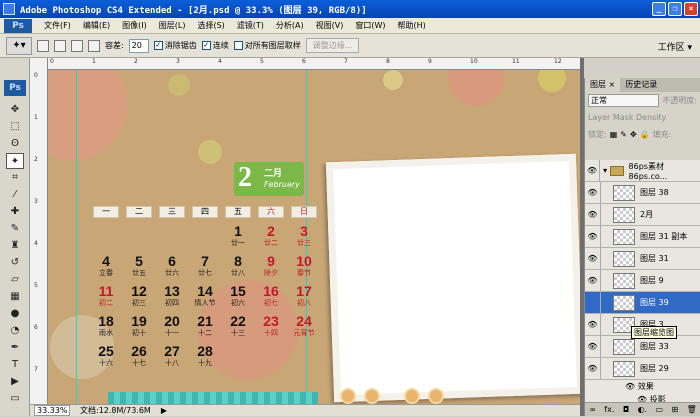 The image size is (700, 417). I want to click on new-layer-icon: ⊞, so click(675, 409).